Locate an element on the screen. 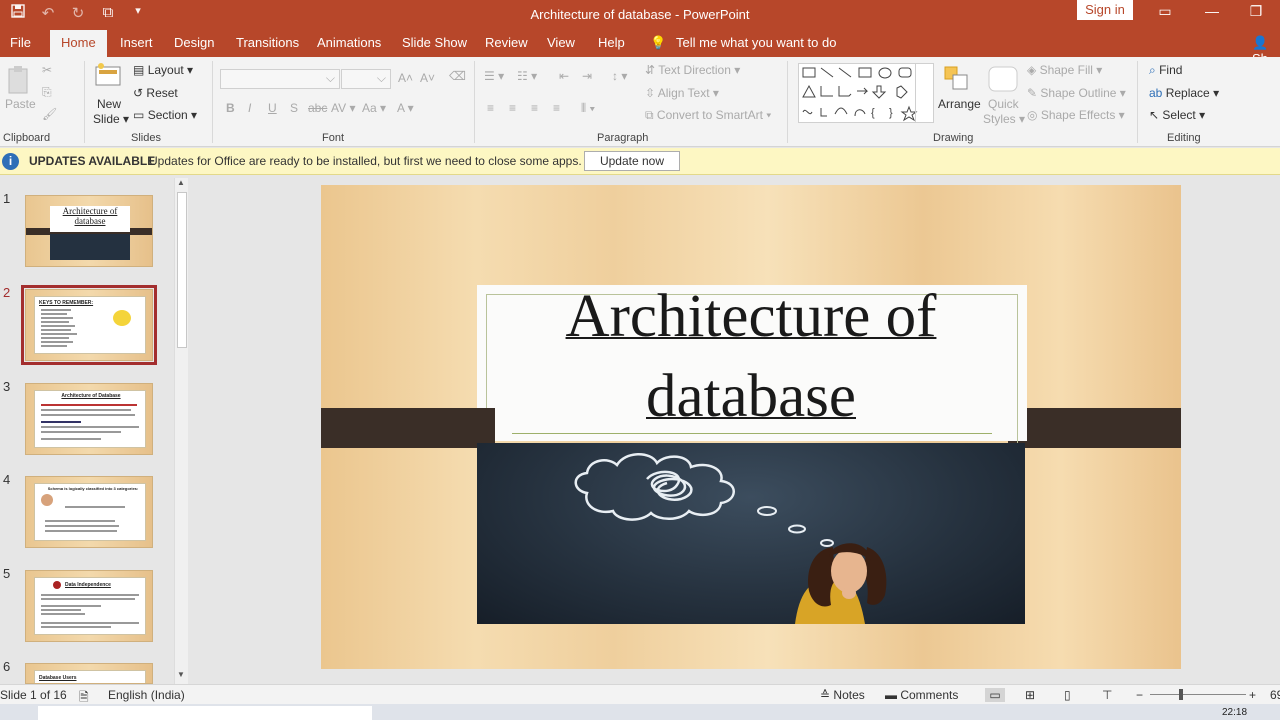 This screenshot has height=720, width=1280. tab-insert: Insert is located at coordinates (136, 42).